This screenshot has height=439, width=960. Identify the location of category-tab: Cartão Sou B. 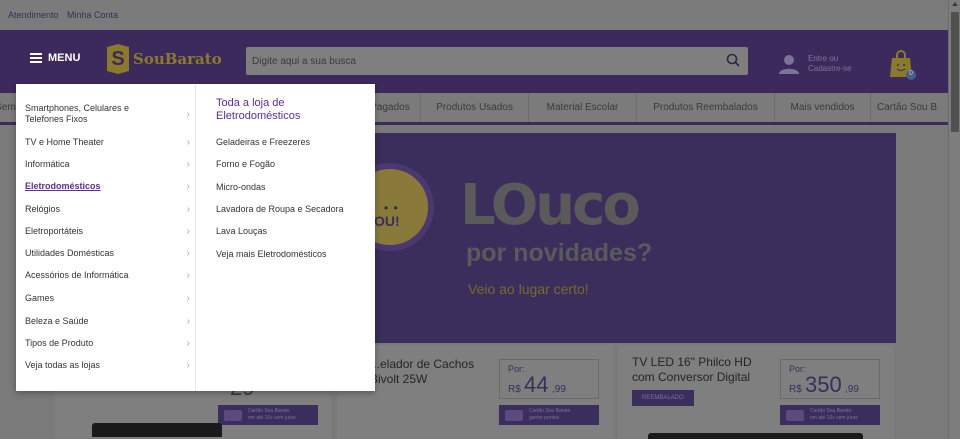
(909, 107).